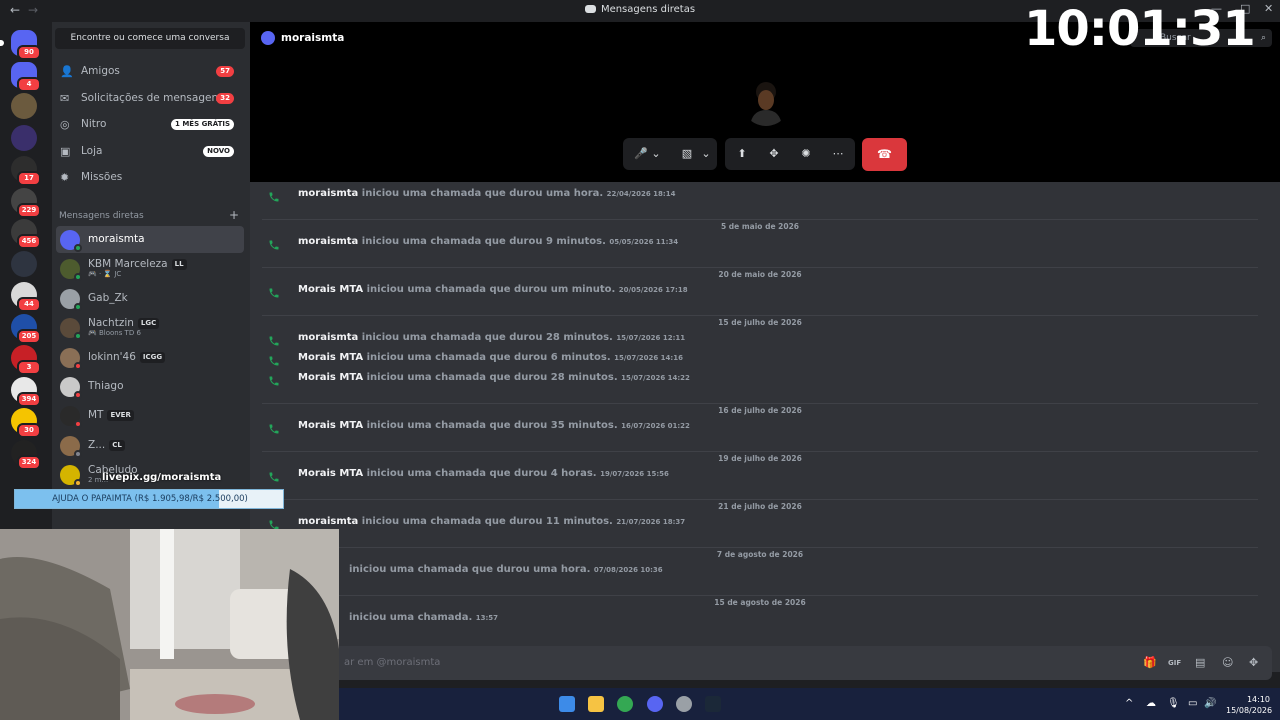 The image size is (1280, 720). I want to click on gif-icon: GIF, so click(1174, 663).